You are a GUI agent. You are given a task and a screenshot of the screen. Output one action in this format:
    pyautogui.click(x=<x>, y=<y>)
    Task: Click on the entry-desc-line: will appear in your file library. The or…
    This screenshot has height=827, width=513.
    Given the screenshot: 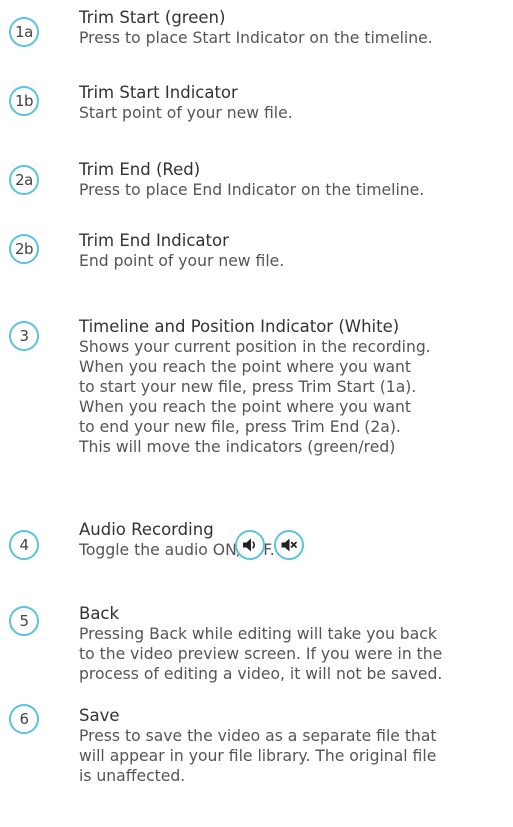 What is the action you would take?
    pyautogui.click(x=258, y=756)
    